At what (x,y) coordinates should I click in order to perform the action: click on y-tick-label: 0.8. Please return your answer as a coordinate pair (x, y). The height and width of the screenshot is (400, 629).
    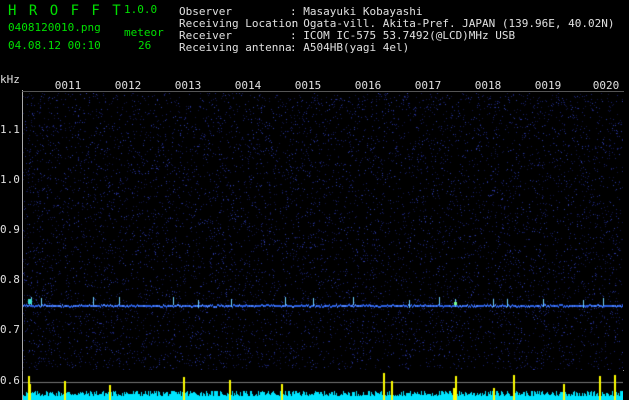
    Looking at the image, I should click on (10, 279).